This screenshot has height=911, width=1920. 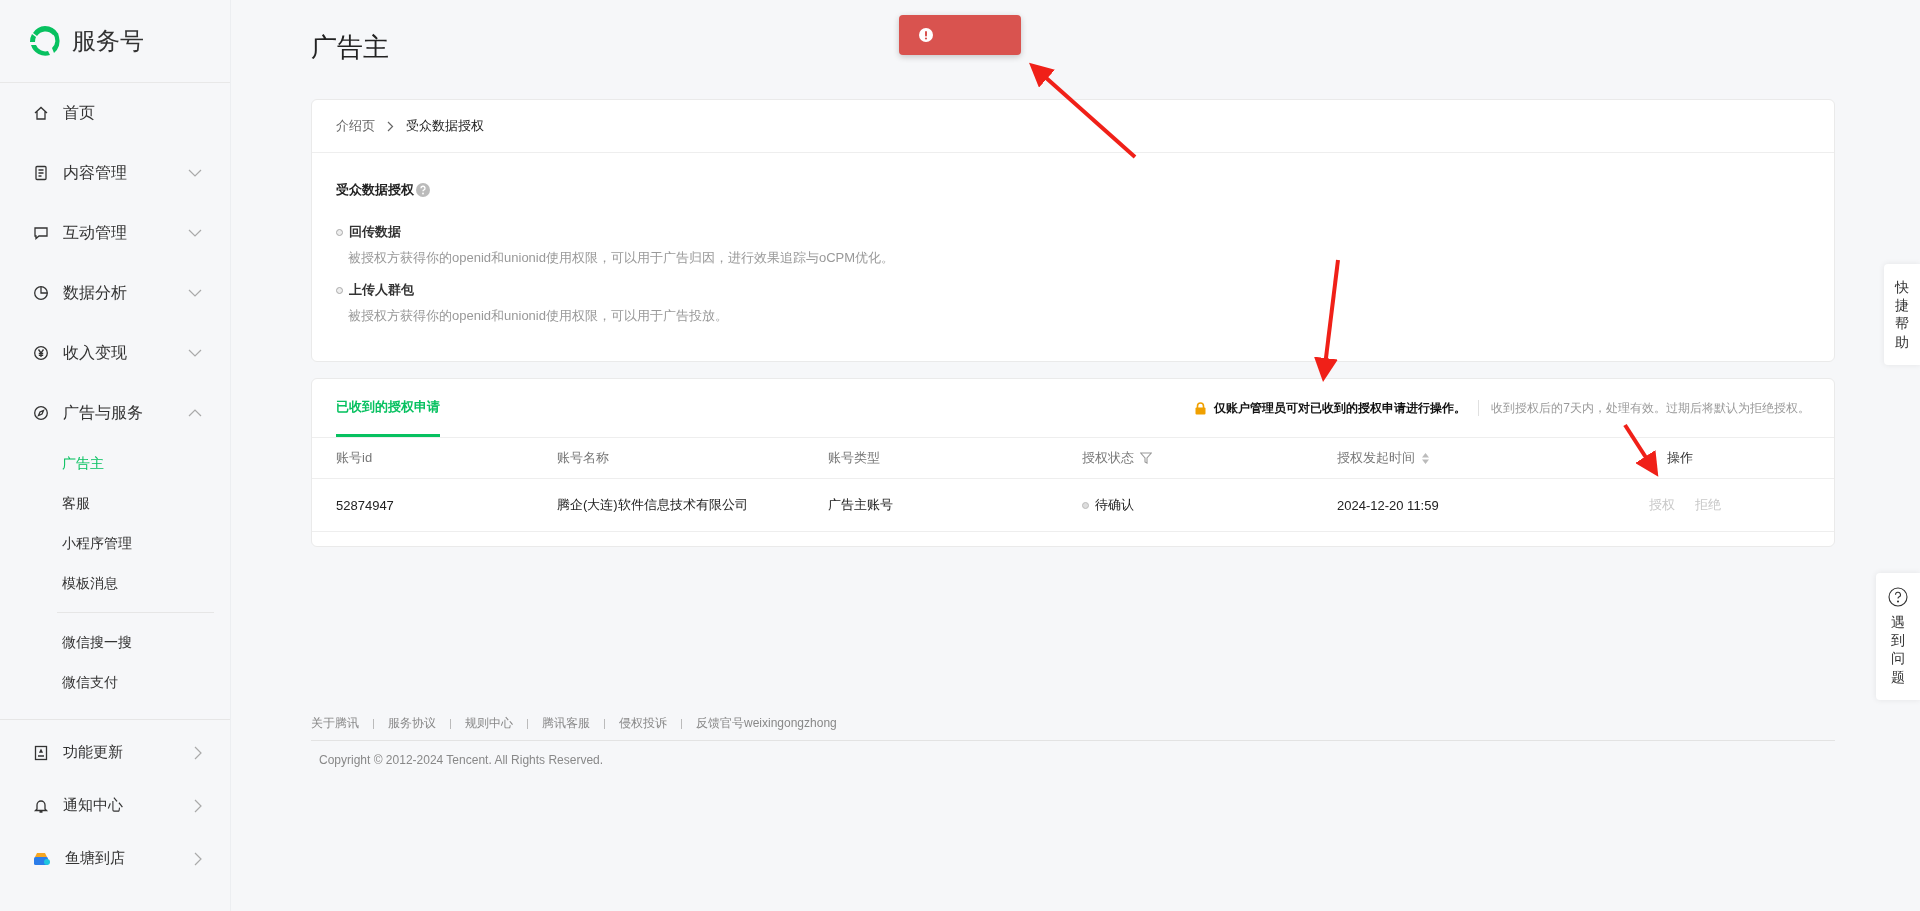 I want to click on pie-chart-icon, so click(x=41, y=293).